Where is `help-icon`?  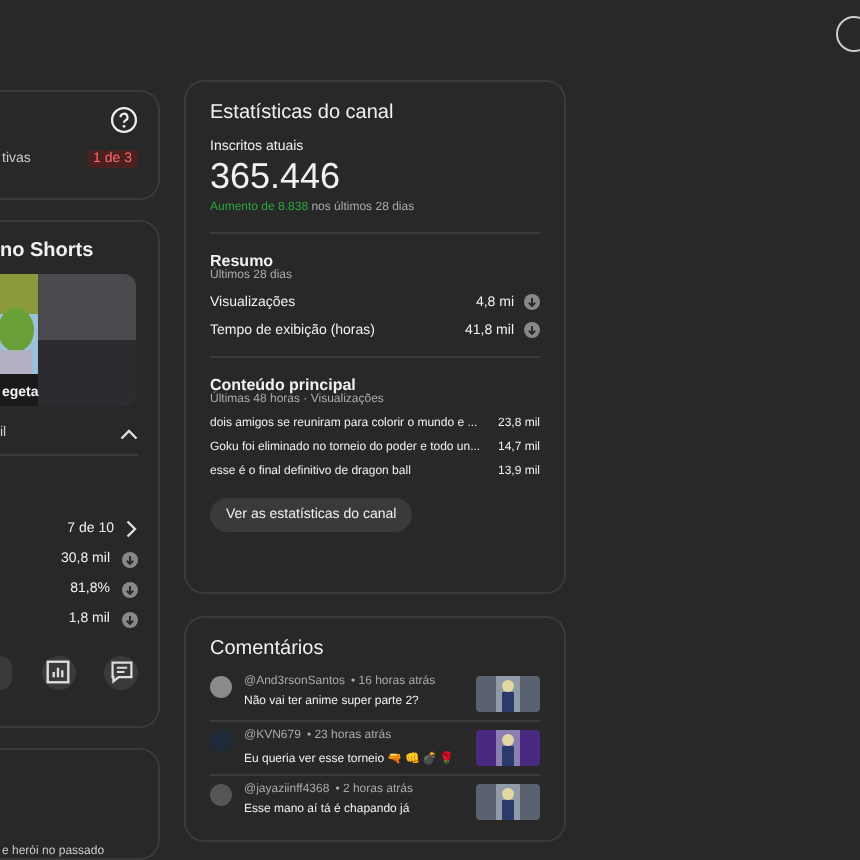 help-icon is located at coordinates (124, 120).